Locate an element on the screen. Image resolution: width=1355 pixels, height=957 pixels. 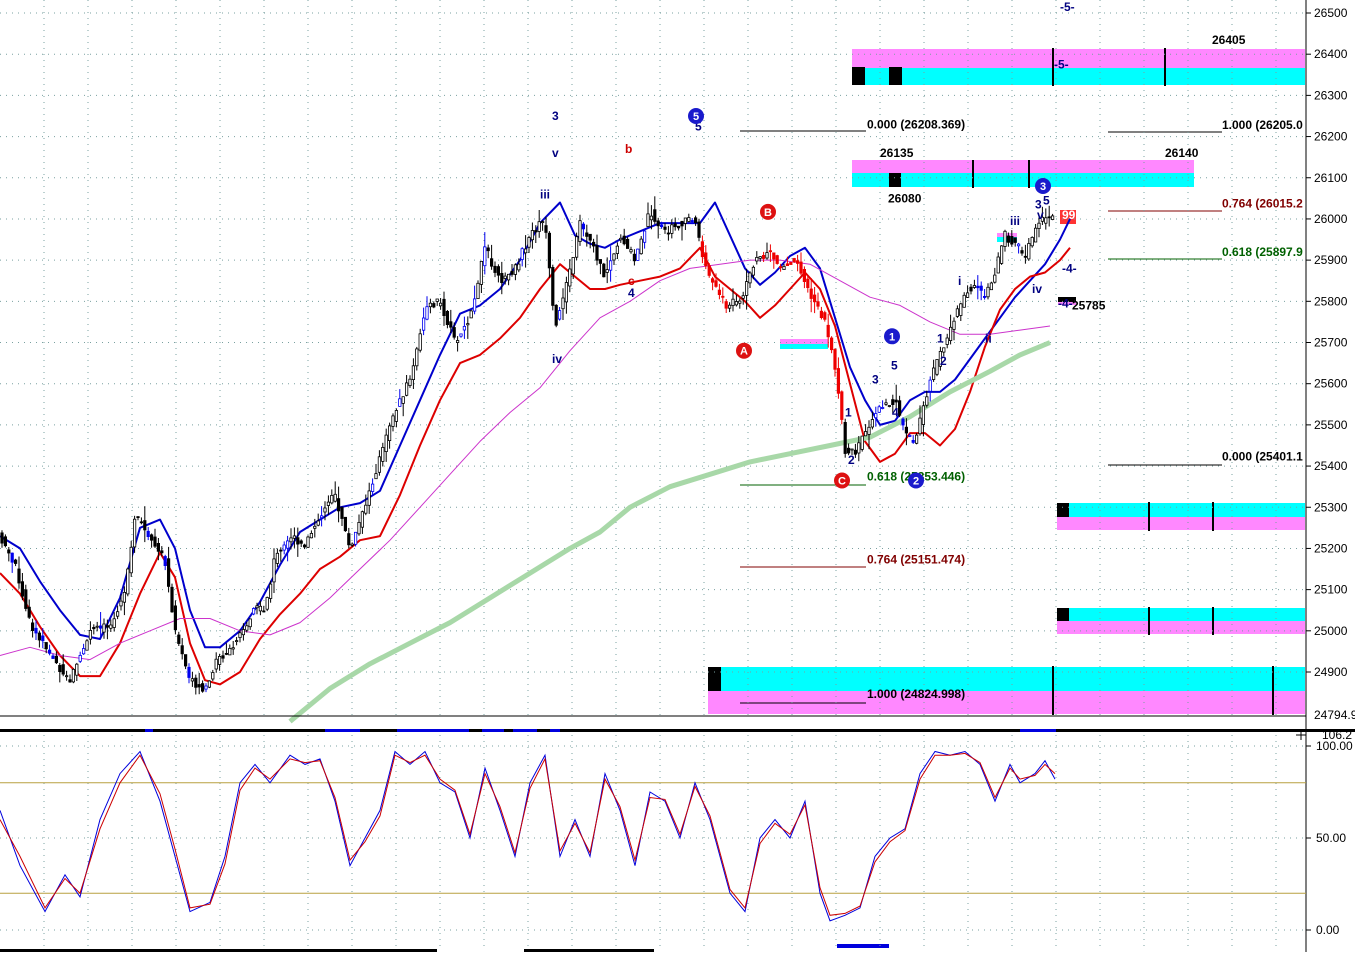
annotation-label: -4- is located at coordinates (1069, 269).